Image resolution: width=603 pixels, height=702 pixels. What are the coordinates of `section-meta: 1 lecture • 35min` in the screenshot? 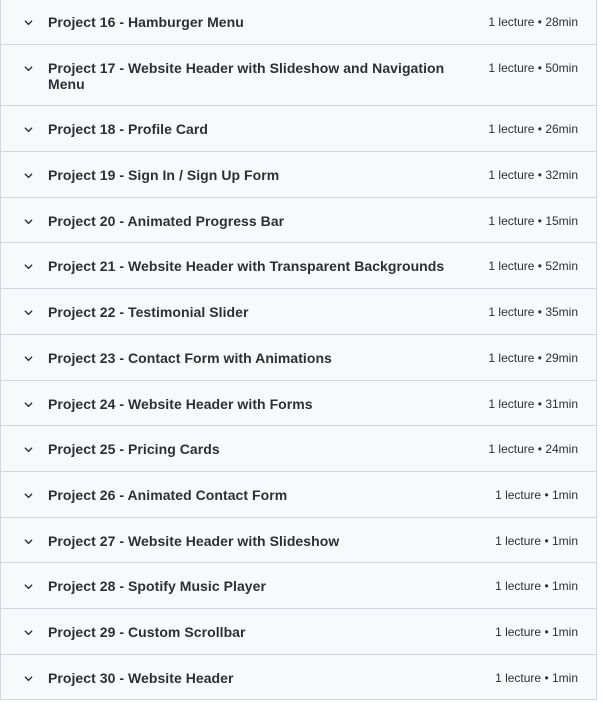 It's located at (533, 312).